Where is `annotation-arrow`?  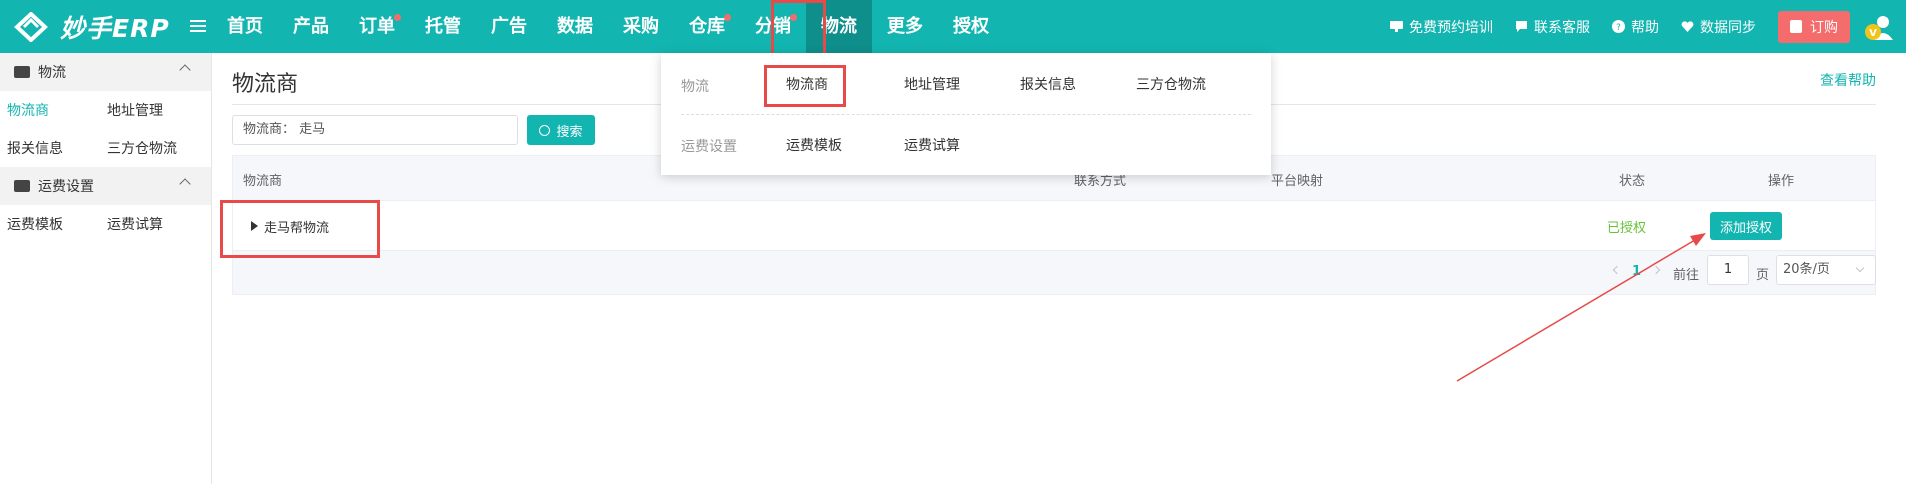
annotation-arrow is located at coordinates (1581, 307).